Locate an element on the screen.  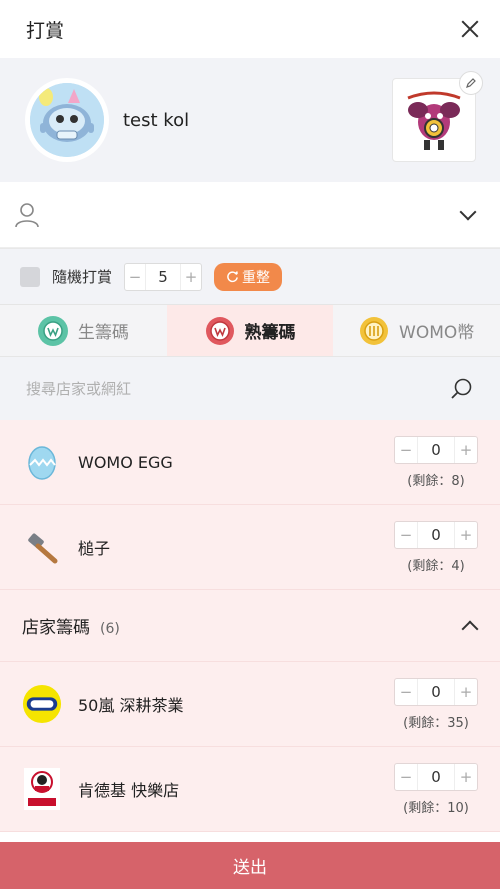
list-item: 50嵐 深耕茶業 − 0 + (剩餘：35) is located at coordinates (250, 704).